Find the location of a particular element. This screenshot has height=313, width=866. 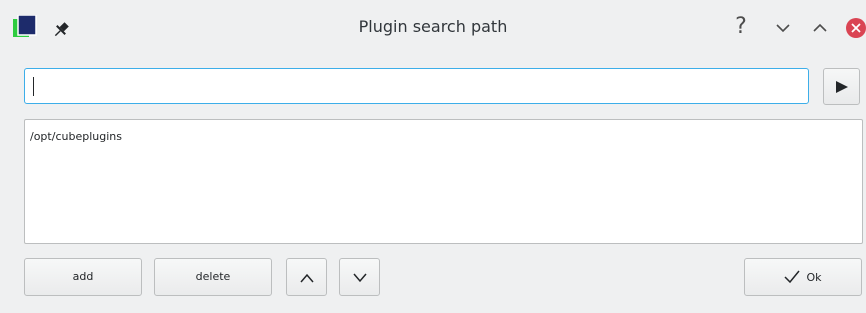

delete-button: delete is located at coordinates (213, 277).